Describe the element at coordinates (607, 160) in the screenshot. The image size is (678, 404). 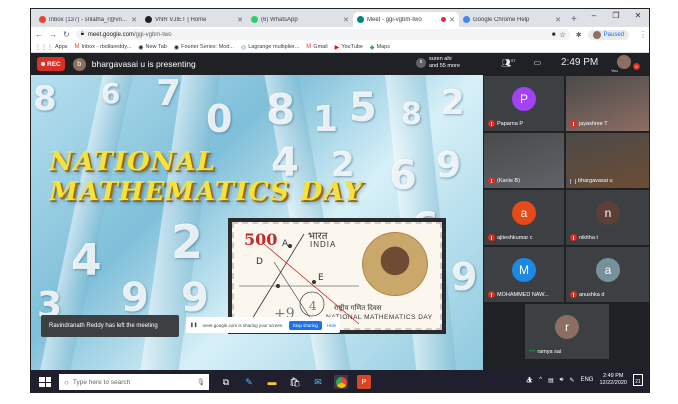
I see `participant-tile: bhargavasai u` at that location.